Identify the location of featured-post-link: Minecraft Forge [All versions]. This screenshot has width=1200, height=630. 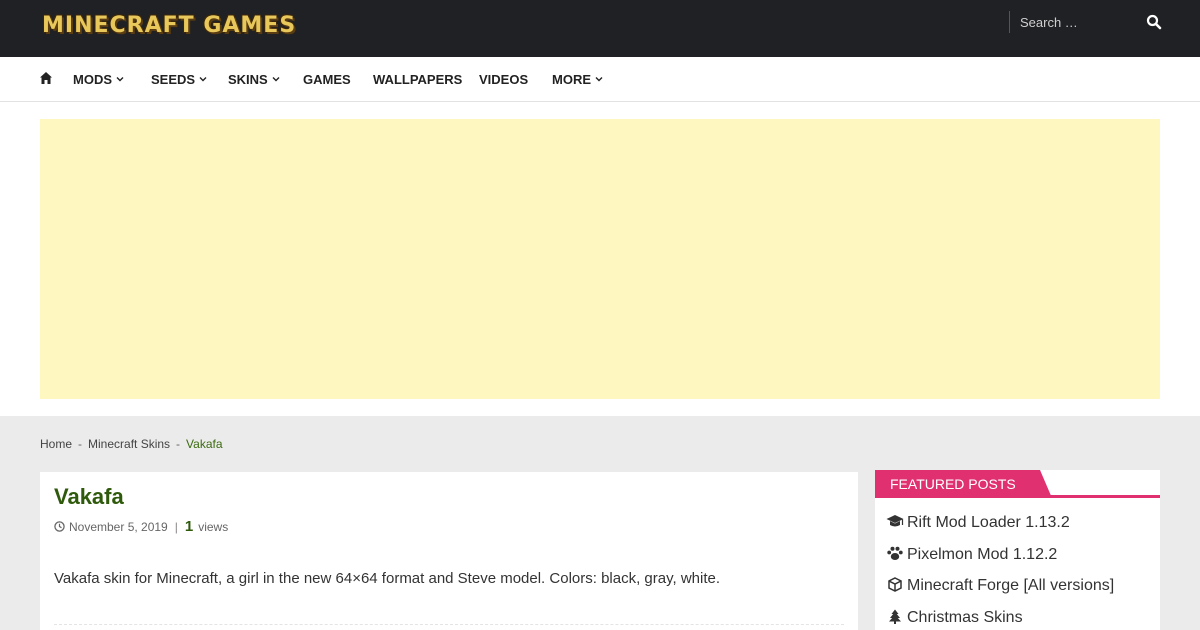
(1000, 593).